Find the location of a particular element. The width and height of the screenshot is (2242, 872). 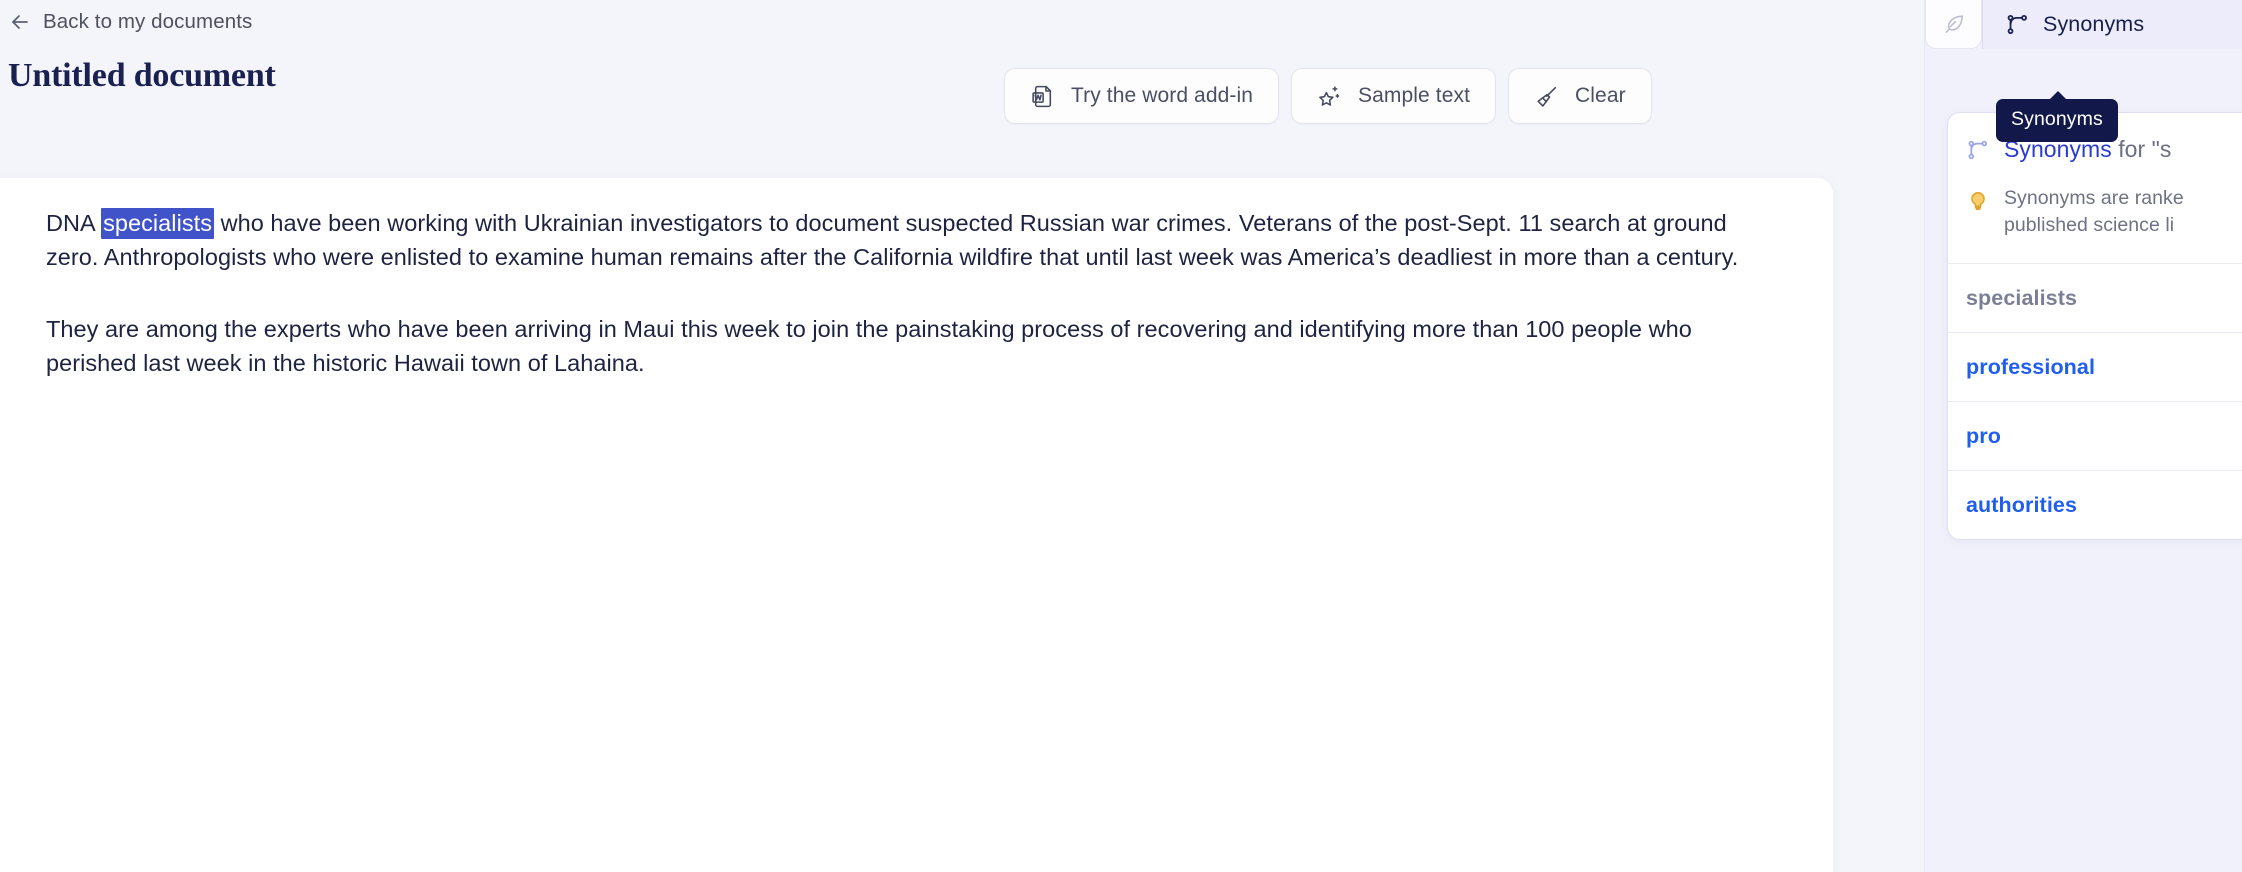

synonym-item-current: specialists is located at coordinates (2095, 298).